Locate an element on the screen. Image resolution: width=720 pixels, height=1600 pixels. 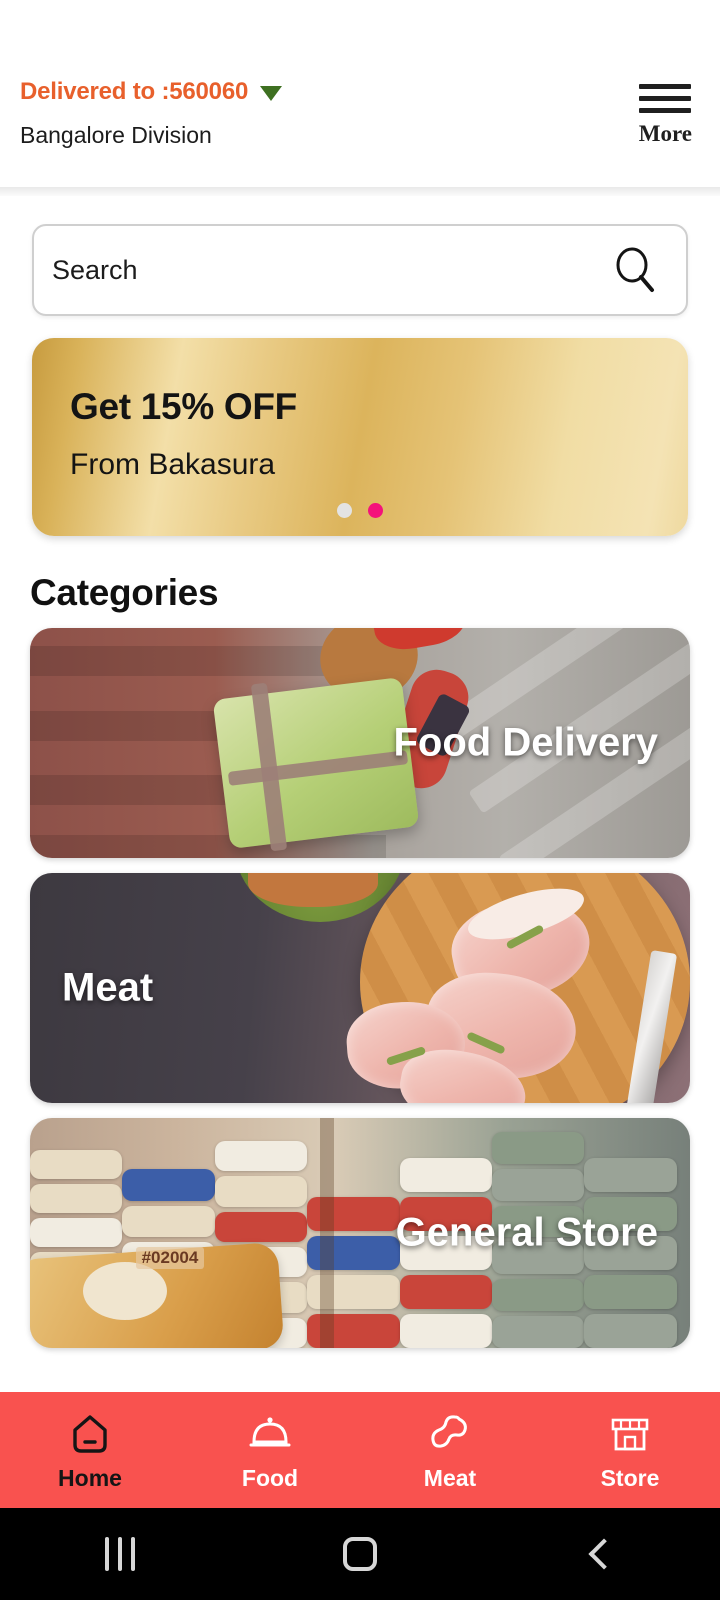
nav-label-store: Store is located at coordinates (630, 1477).